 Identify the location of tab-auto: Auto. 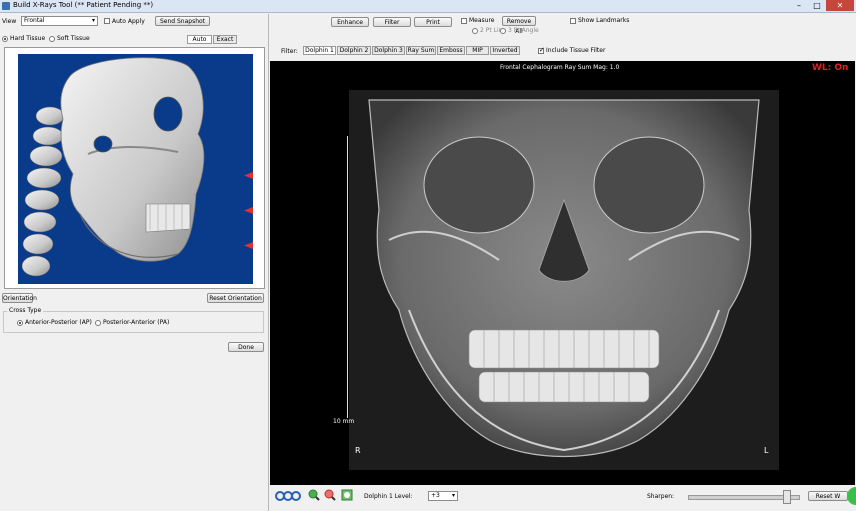
(199, 39).